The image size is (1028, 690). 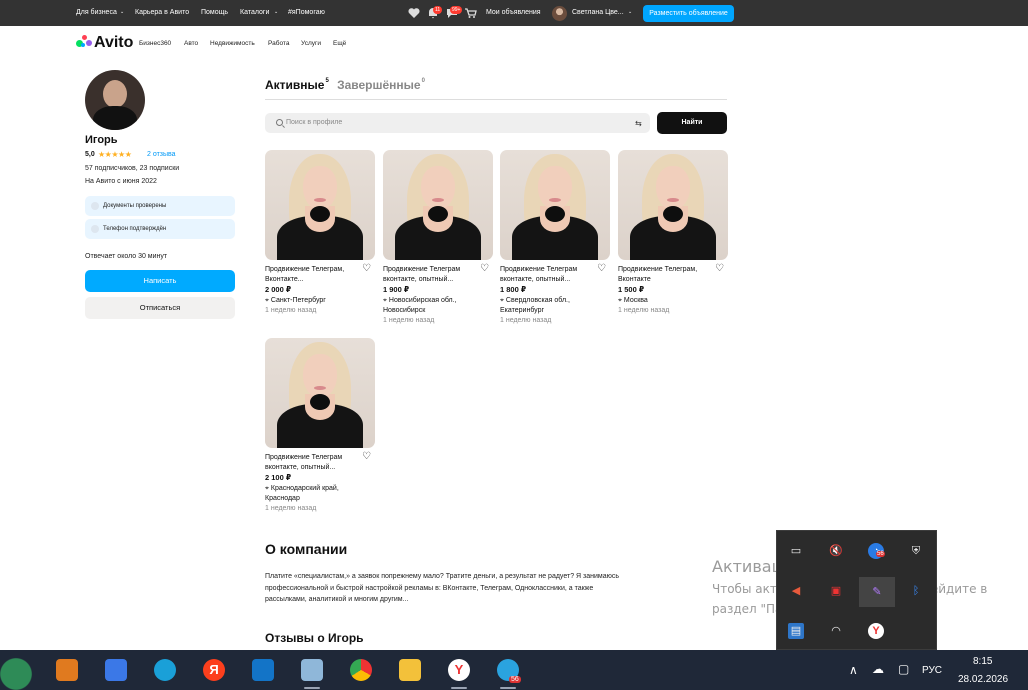 What do you see at coordinates (191, 43) in the screenshot?
I see `nav-auto: Авто` at bounding box center [191, 43].